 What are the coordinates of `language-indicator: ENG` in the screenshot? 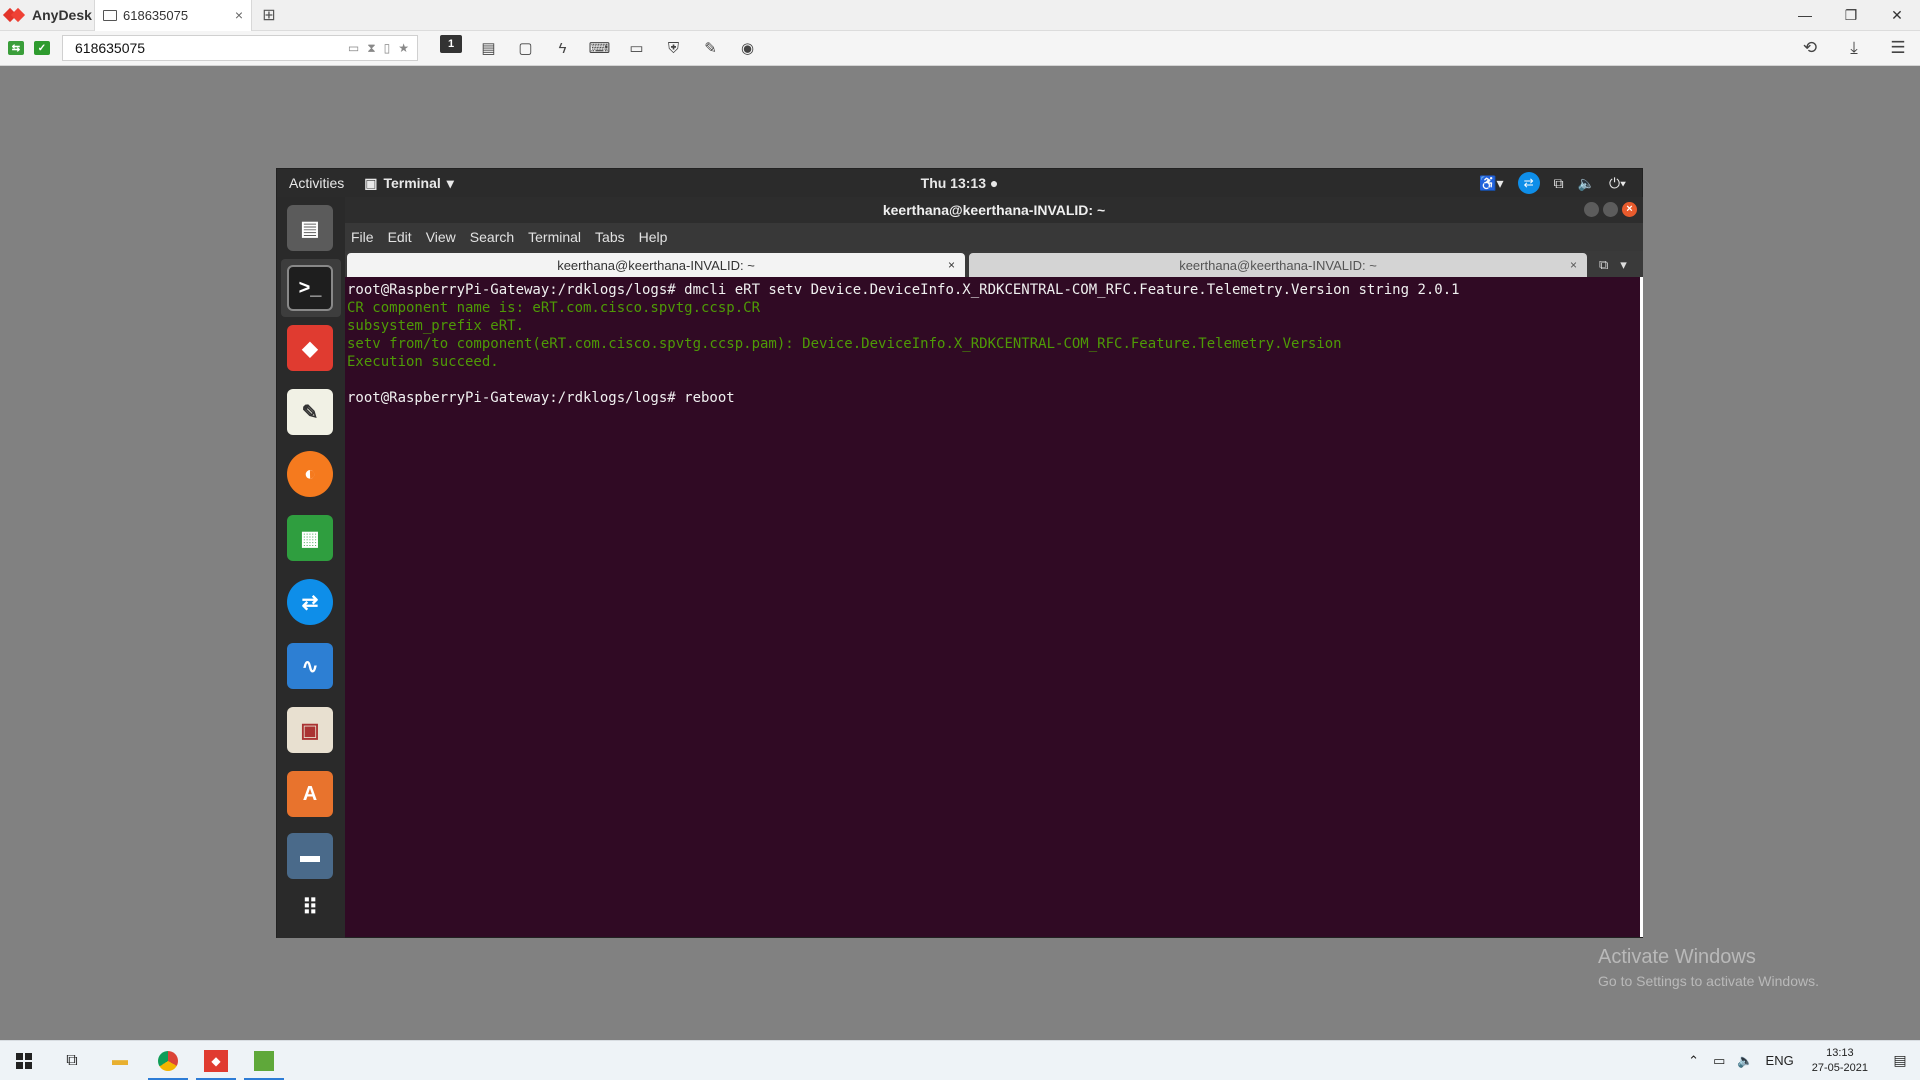 It's located at (1780, 1060).